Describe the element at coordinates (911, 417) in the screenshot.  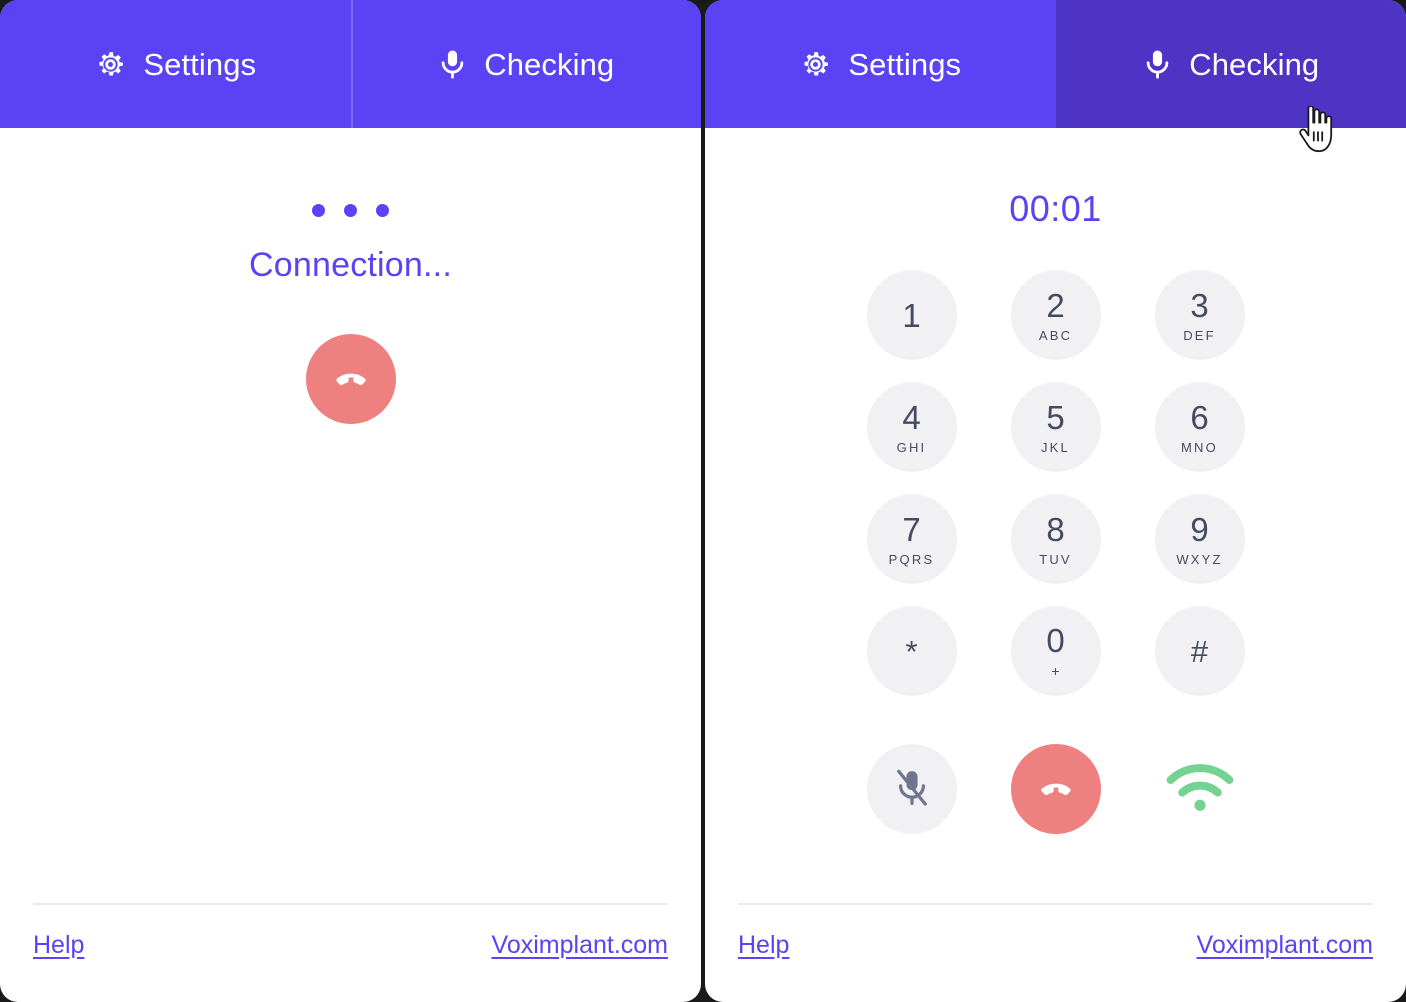
I see `dialpad-key-digit: 4` at that location.